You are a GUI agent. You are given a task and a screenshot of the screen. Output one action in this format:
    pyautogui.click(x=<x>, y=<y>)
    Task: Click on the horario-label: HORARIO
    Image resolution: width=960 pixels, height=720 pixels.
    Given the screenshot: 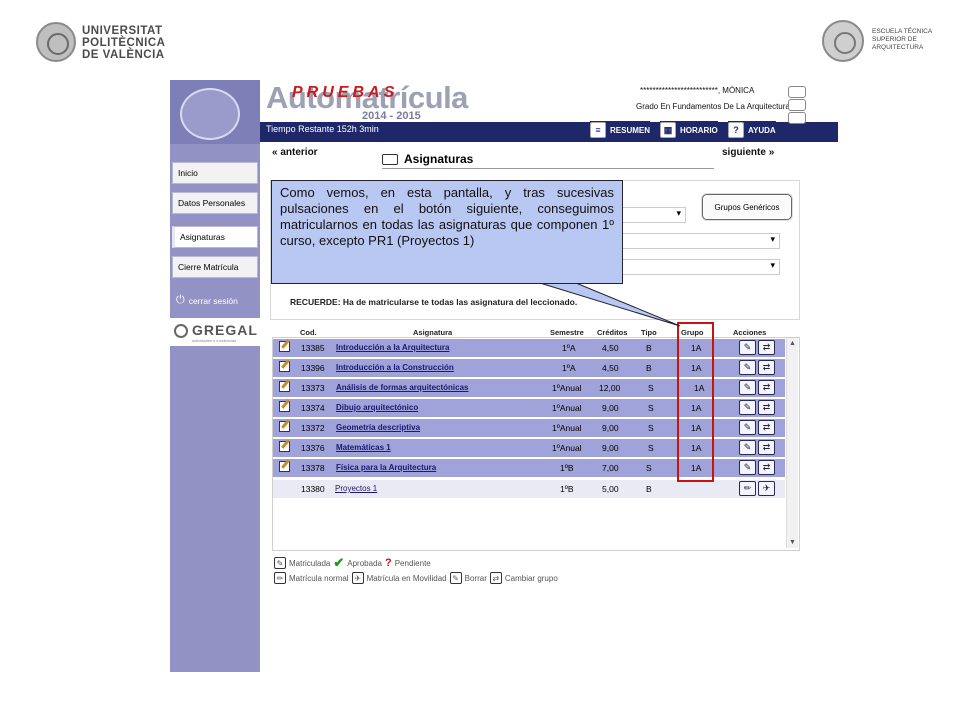 What is the action you would take?
    pyautogui.click(x=699, y=130)
    